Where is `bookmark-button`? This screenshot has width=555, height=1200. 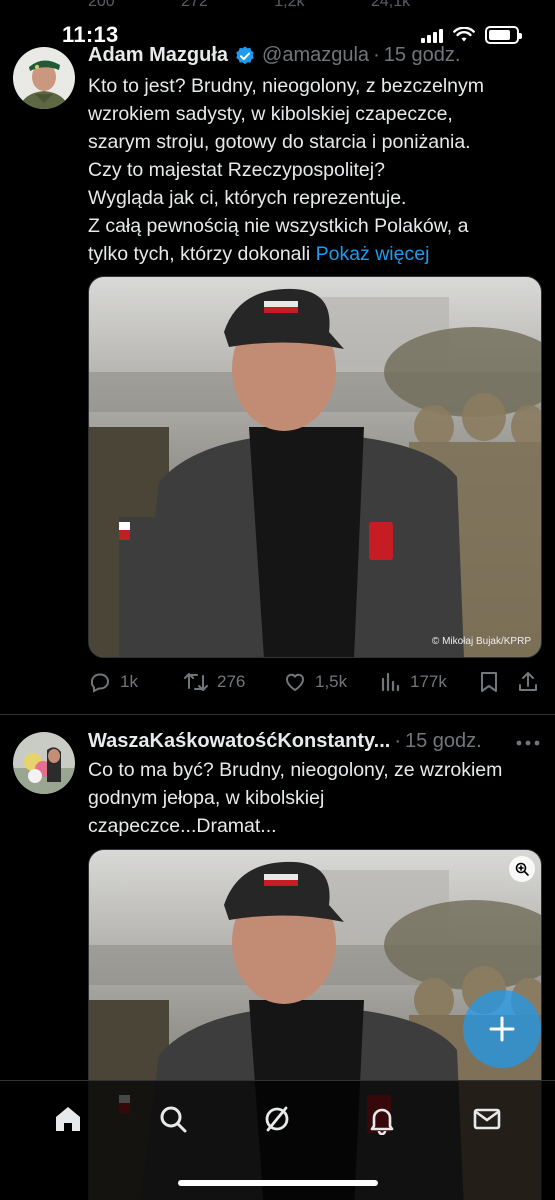 bookmark-button is located at coordinates (497, 682).